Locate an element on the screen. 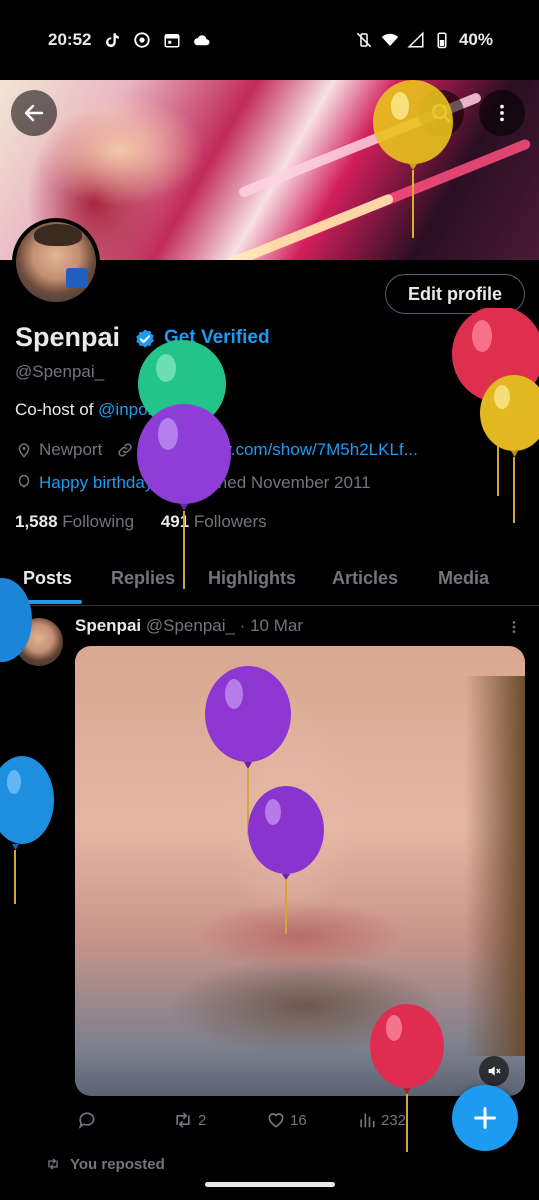  following-count: 1,588 is located at coordinates (36, 521).